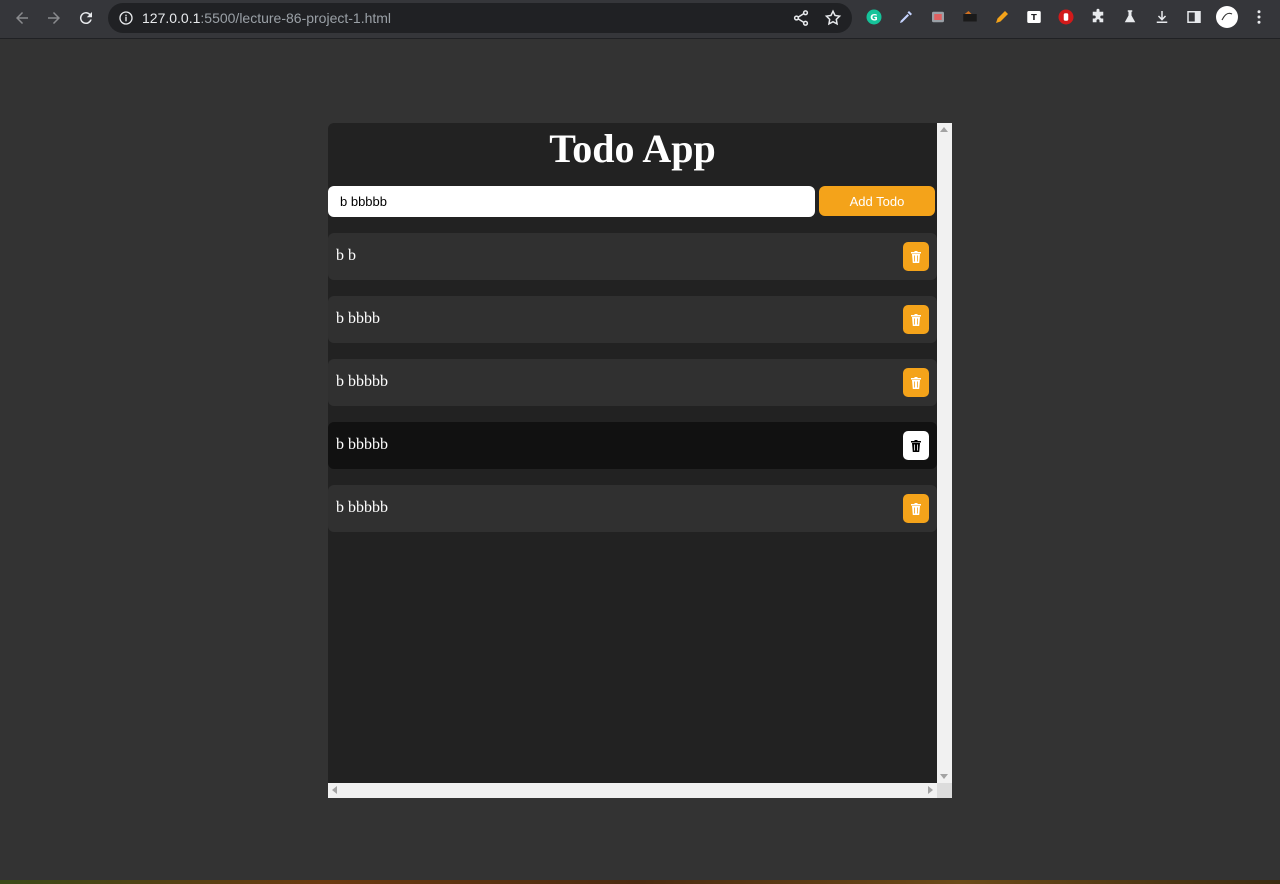  Describe the element at coordinates (944, 453) in the screenshot. I see `vertical-scrollbar` at that location.